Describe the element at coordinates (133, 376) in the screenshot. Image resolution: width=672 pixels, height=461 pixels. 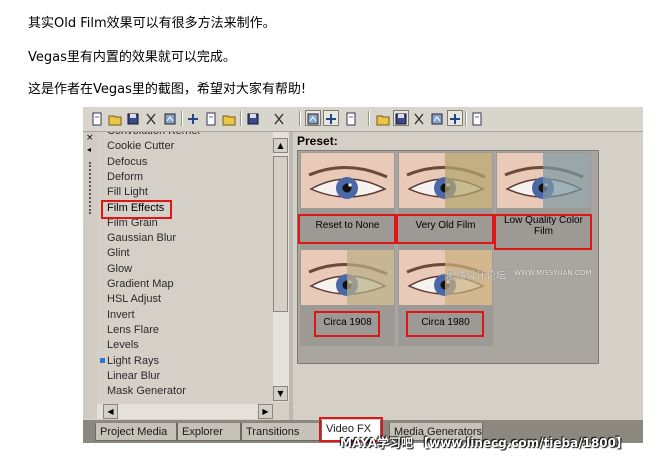
I see `fx-list-item: Linear Blur` at that location.